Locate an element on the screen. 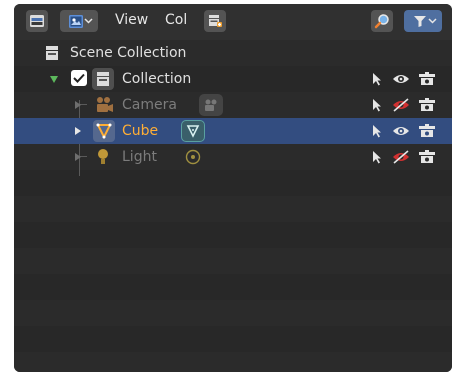  tree-row-scene-collection: Scene Collection is located at coordinates (233, 53).